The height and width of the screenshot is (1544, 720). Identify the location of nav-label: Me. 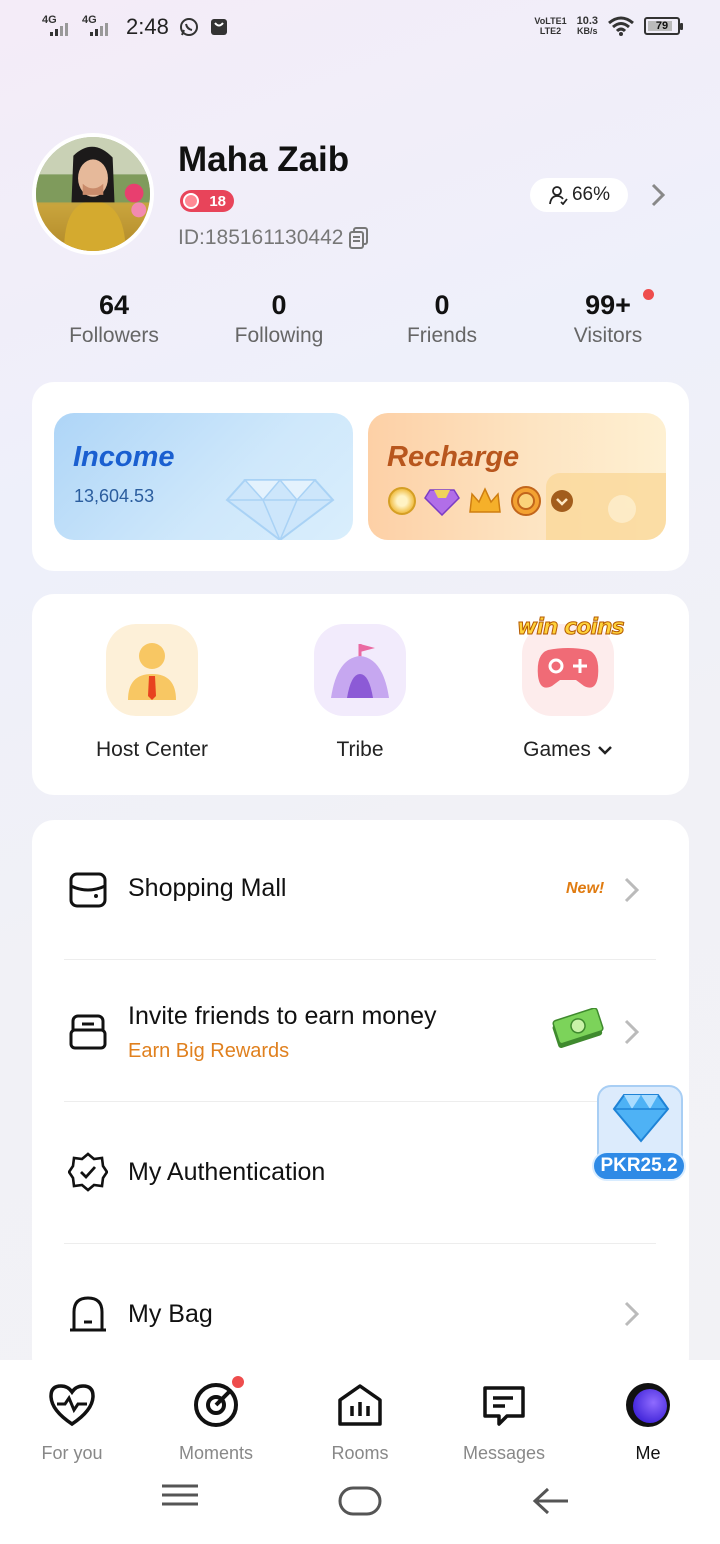
(648, 1453).